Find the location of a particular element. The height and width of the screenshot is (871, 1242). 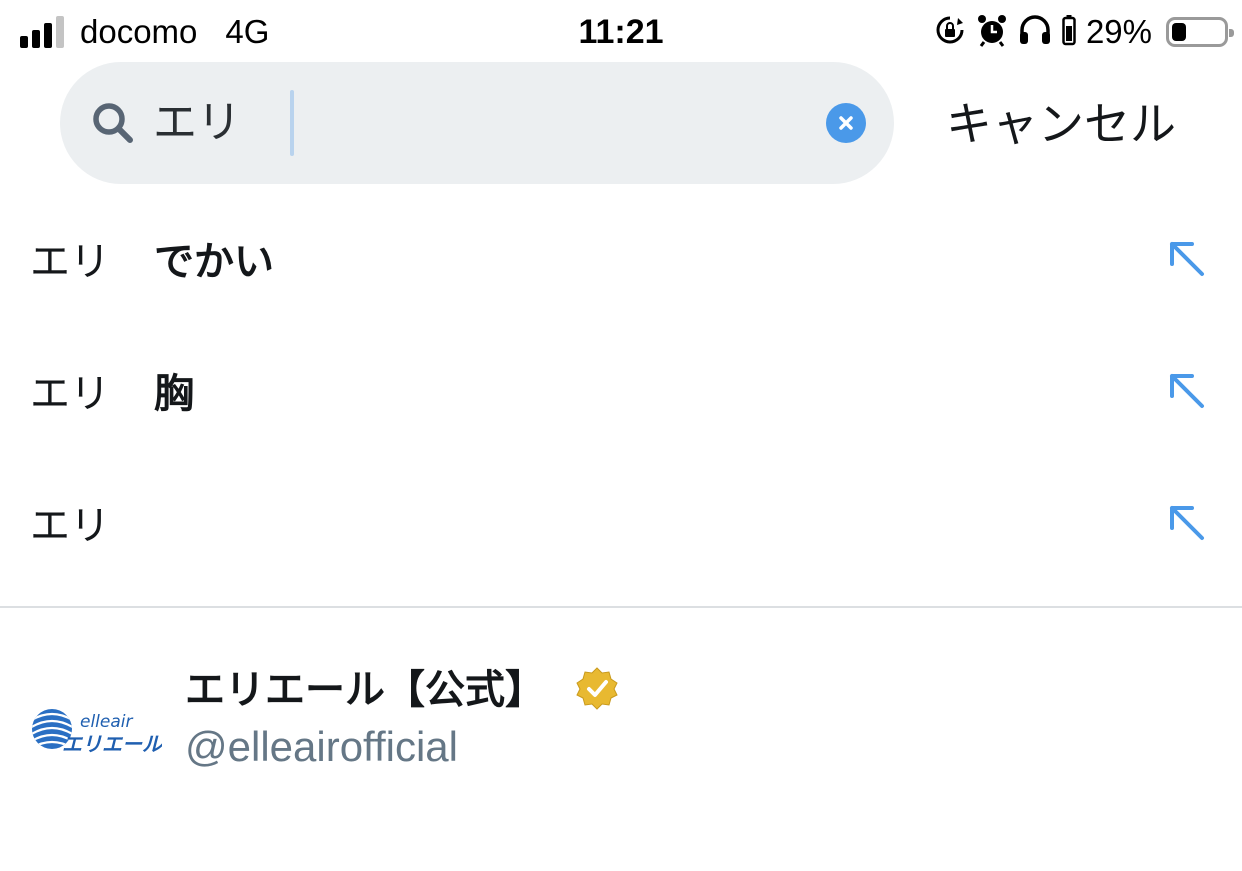

search-input: エリ is located at coordinates (197, 123).